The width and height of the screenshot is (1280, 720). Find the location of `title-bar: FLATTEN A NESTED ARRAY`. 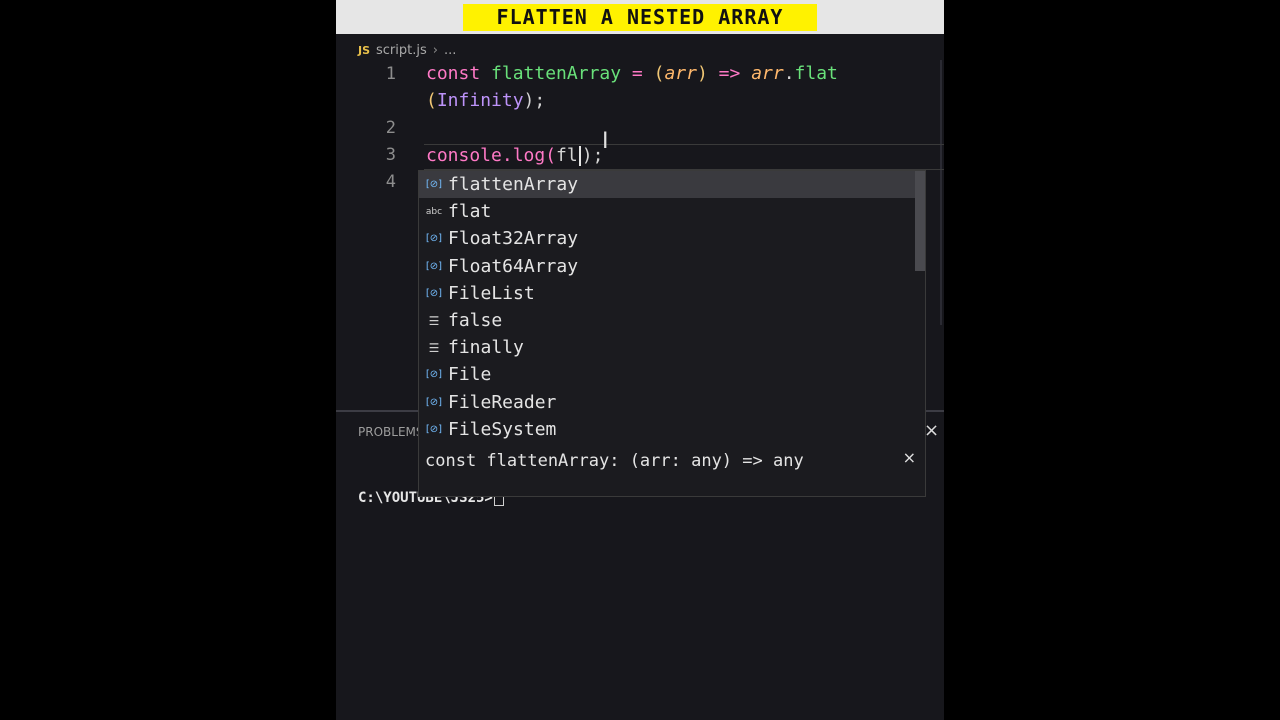

title-bar: FLATTEN A NESTED ARRAY is located at coordinates (640, 17).